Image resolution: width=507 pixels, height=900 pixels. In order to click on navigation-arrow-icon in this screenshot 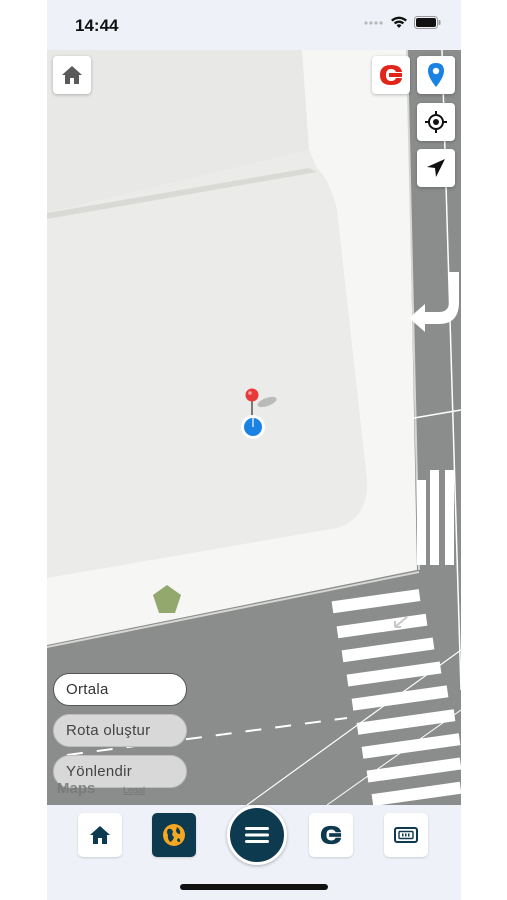, I will do `click(436, 168)`.